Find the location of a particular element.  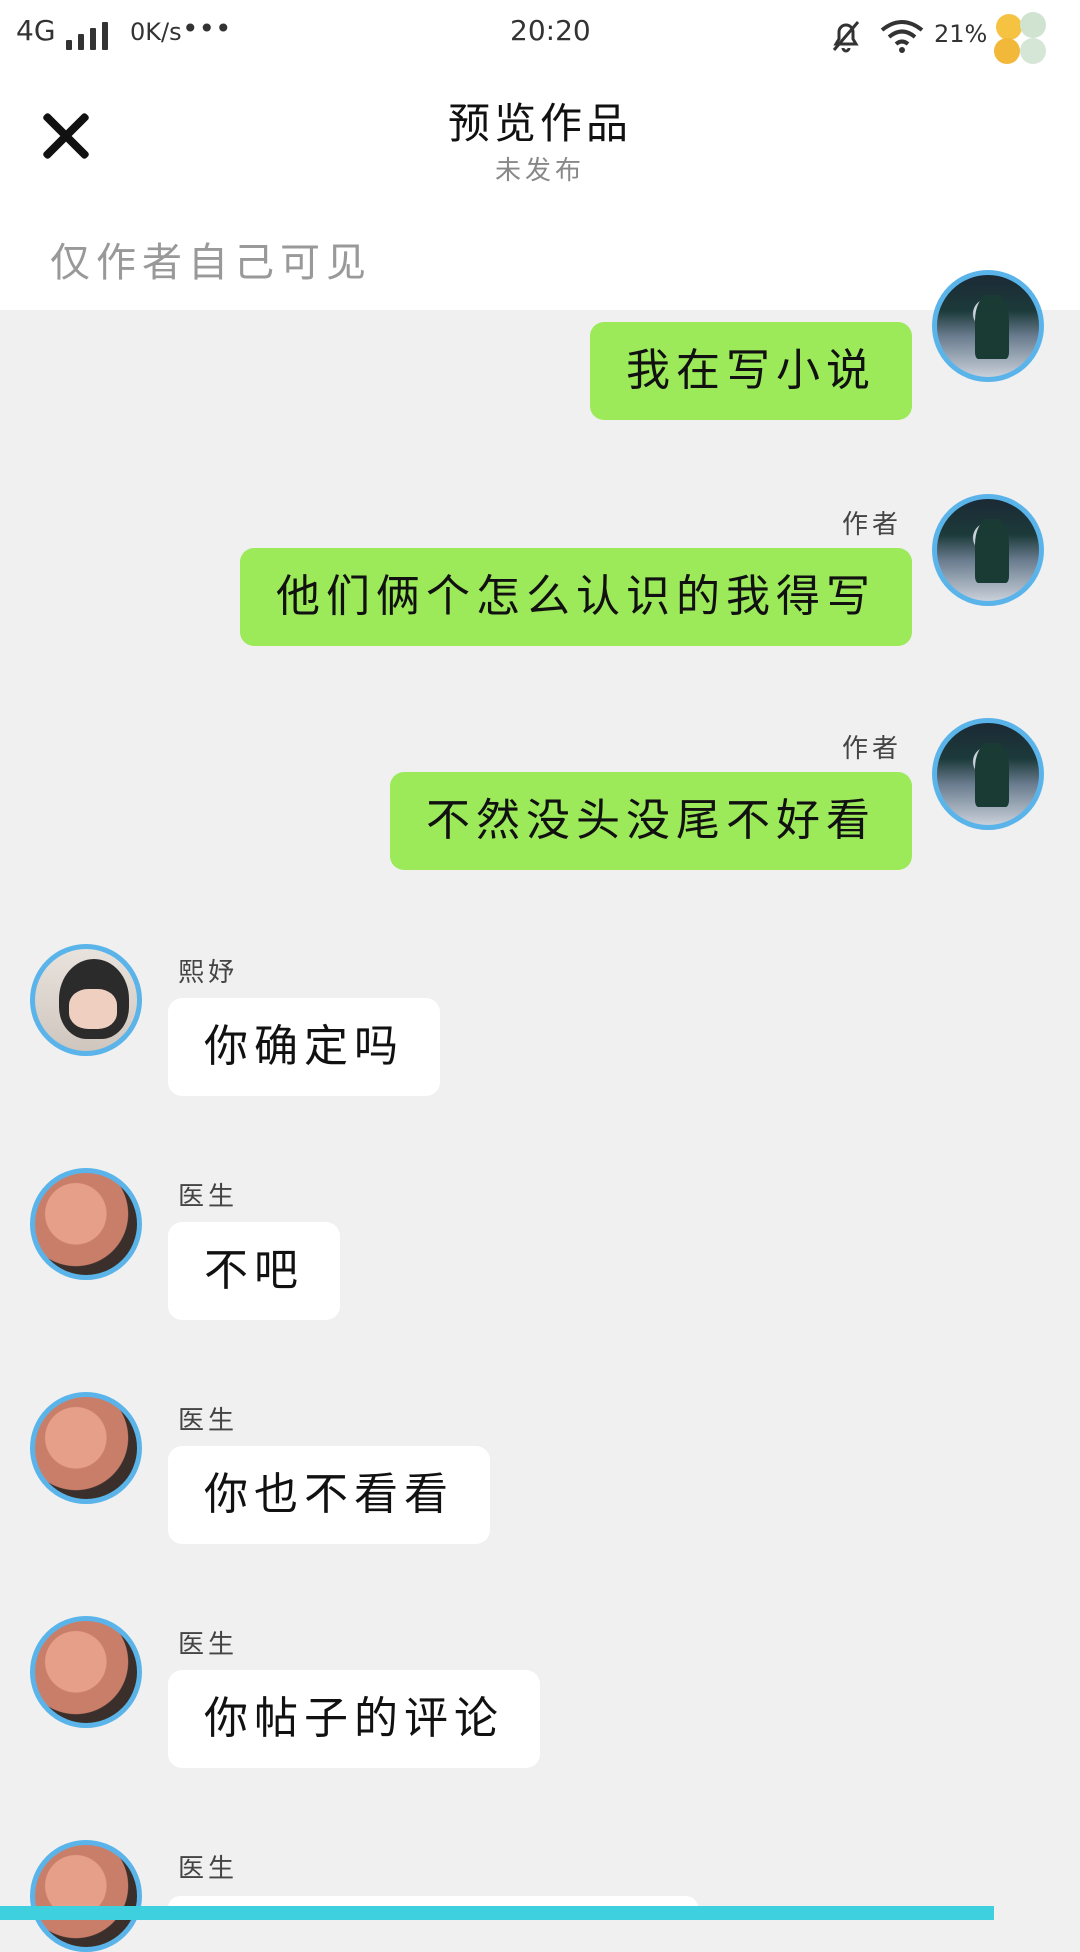

wifi-icon is located at coordinates (902, 36).